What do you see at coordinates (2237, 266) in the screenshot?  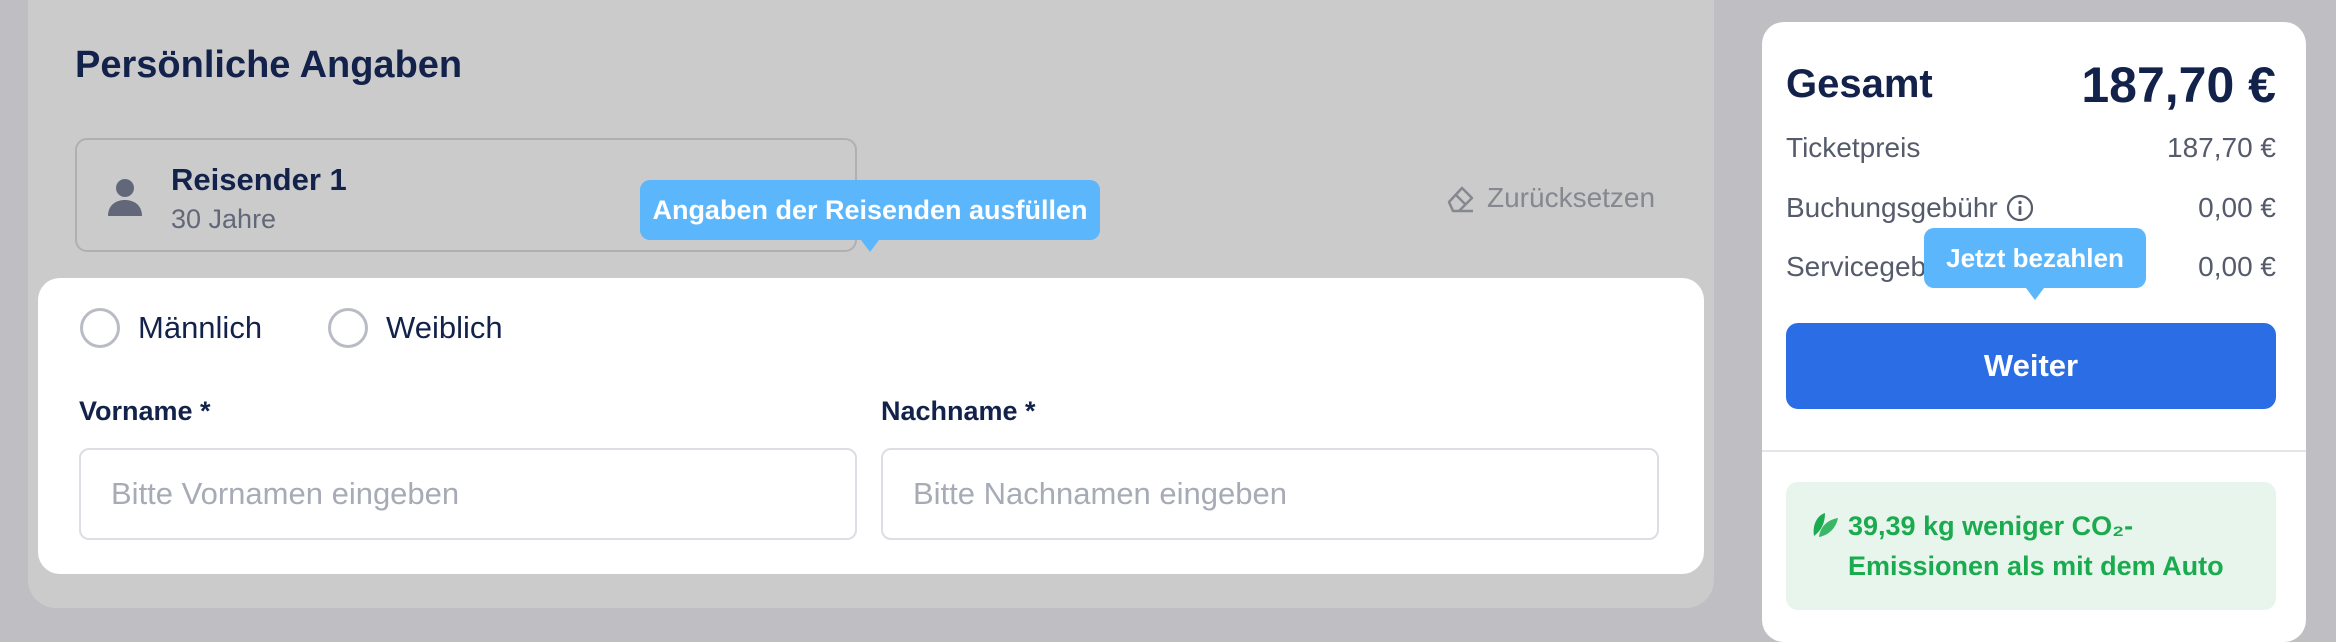 I see `service-fee-value: 0,00 €` at bounding box center [2237, 266].